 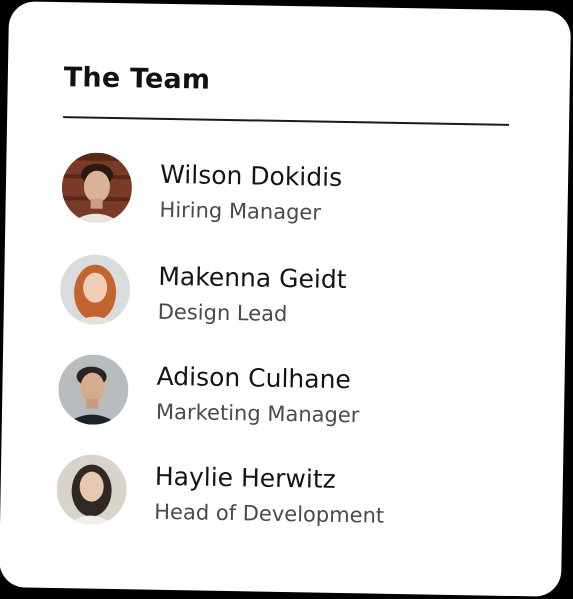 I want to click on member-role: Head of Development, so click(x=269, y=513).